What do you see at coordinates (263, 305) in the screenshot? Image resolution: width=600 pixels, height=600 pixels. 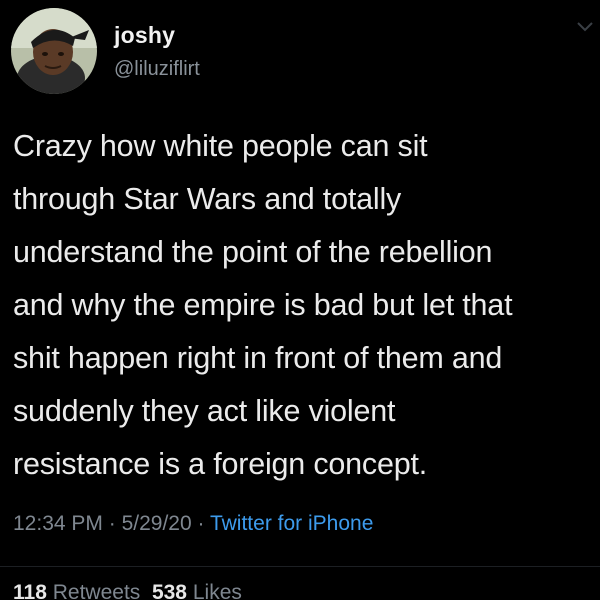 I see `tweet-line: and why the empire is bad but let that` at bounding box center [263, 305].